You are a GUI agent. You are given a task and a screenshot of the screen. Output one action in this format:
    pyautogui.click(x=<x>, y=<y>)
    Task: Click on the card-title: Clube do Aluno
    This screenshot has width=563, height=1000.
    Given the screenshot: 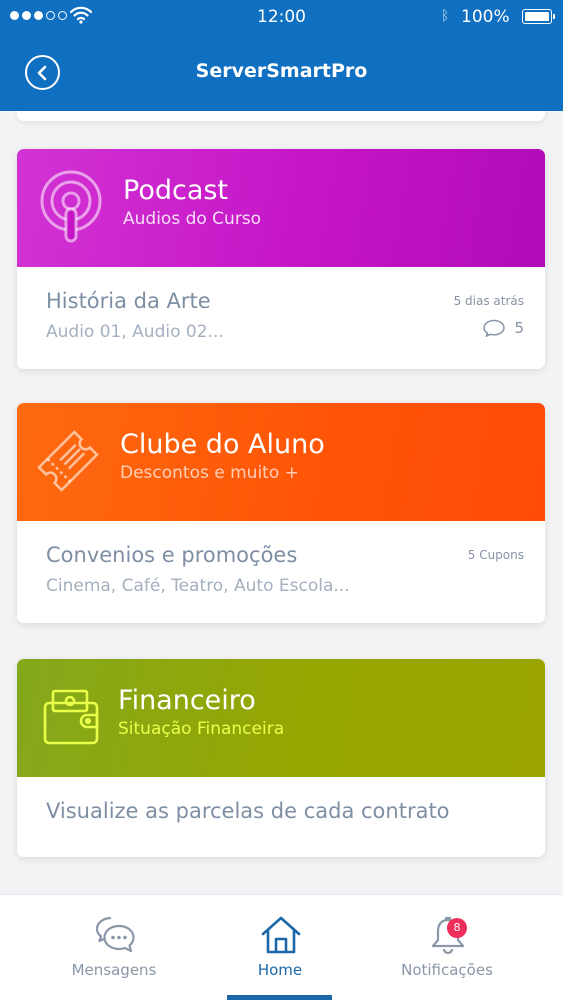 What is the action you would take?
    pyautogui.click(x=222, y=444)
    